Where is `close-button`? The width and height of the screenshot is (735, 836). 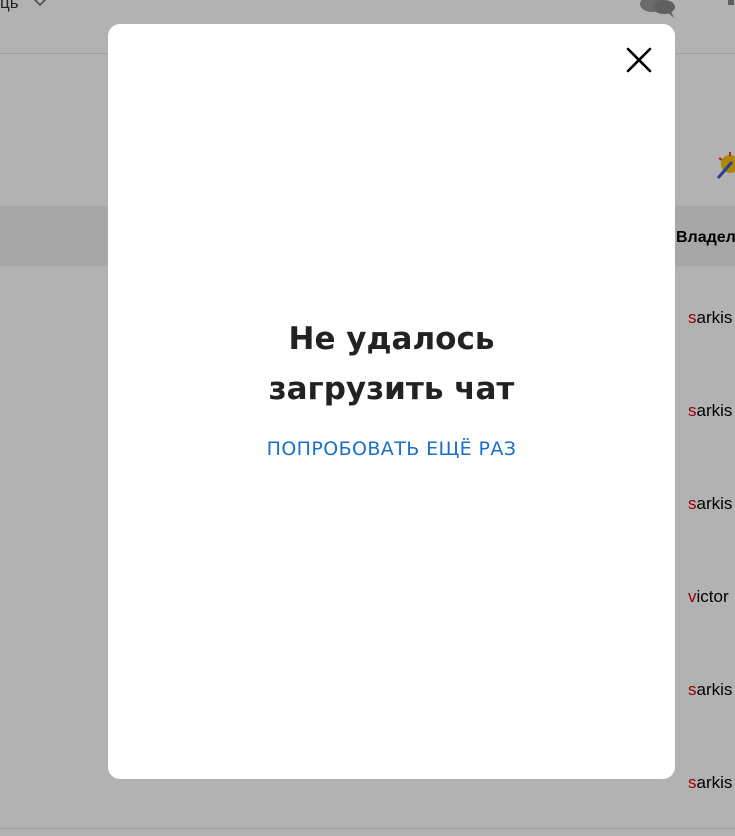 close-button is located at coordinates (639, 60).